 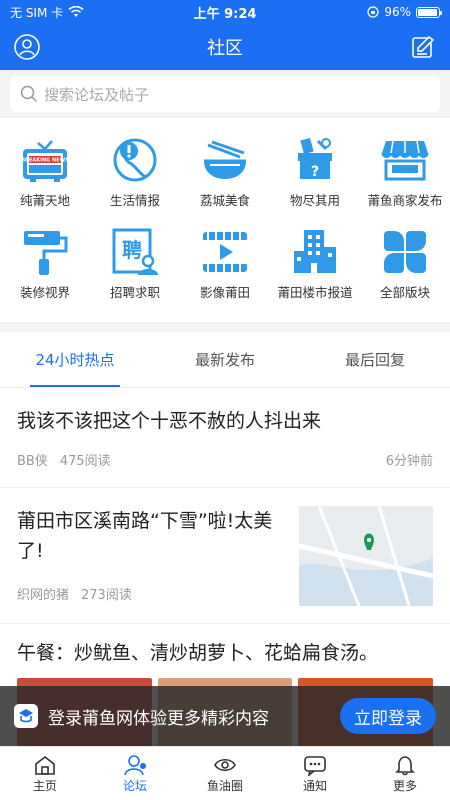 I want to click on category-item-life: 生活情报, so click(x=135, y=178).